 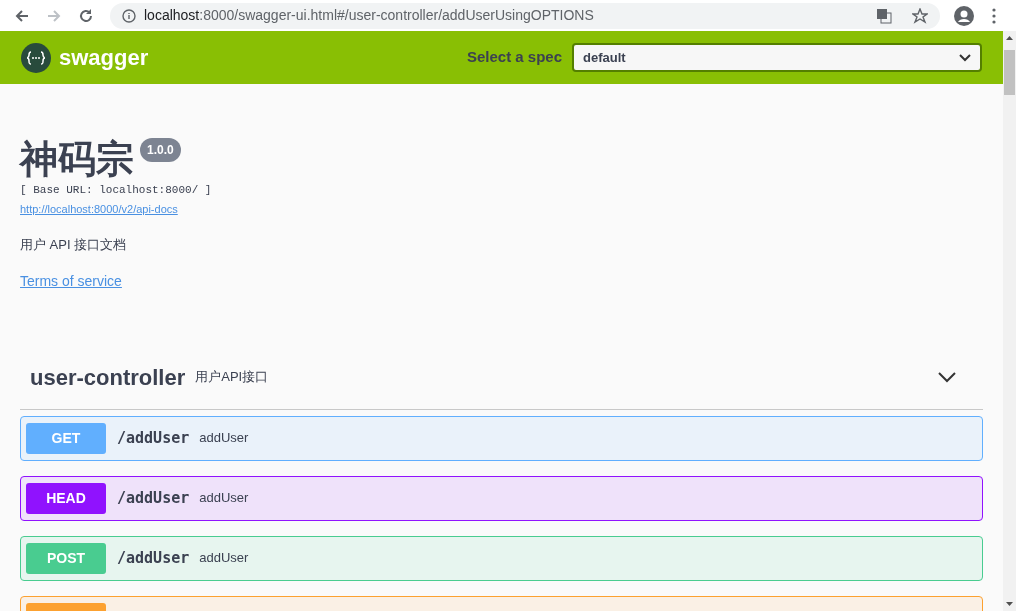 I want to click on brand-name: swagger, so click(x=104, y=58).